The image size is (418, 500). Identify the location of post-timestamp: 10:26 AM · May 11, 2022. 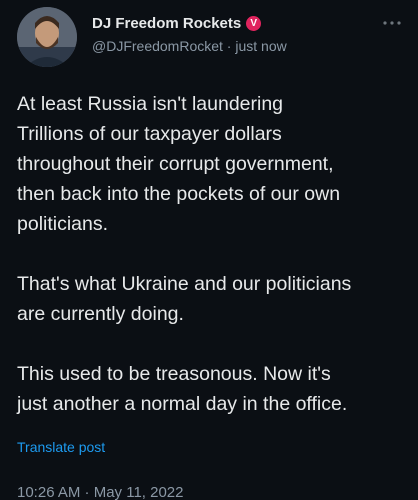
(100, 492).